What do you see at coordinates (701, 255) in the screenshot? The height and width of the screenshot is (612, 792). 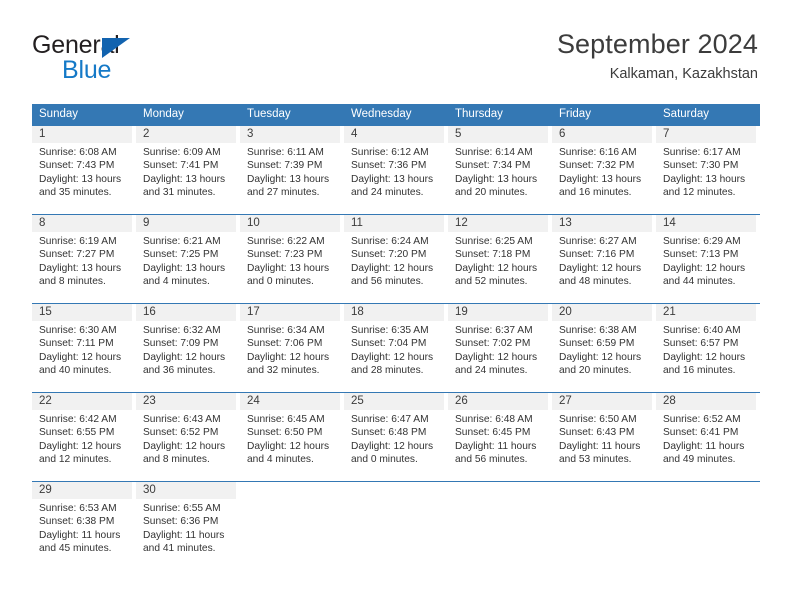 I see `sunset-text: Sunset: 7:13 PM` at bounding box center [701, 255].